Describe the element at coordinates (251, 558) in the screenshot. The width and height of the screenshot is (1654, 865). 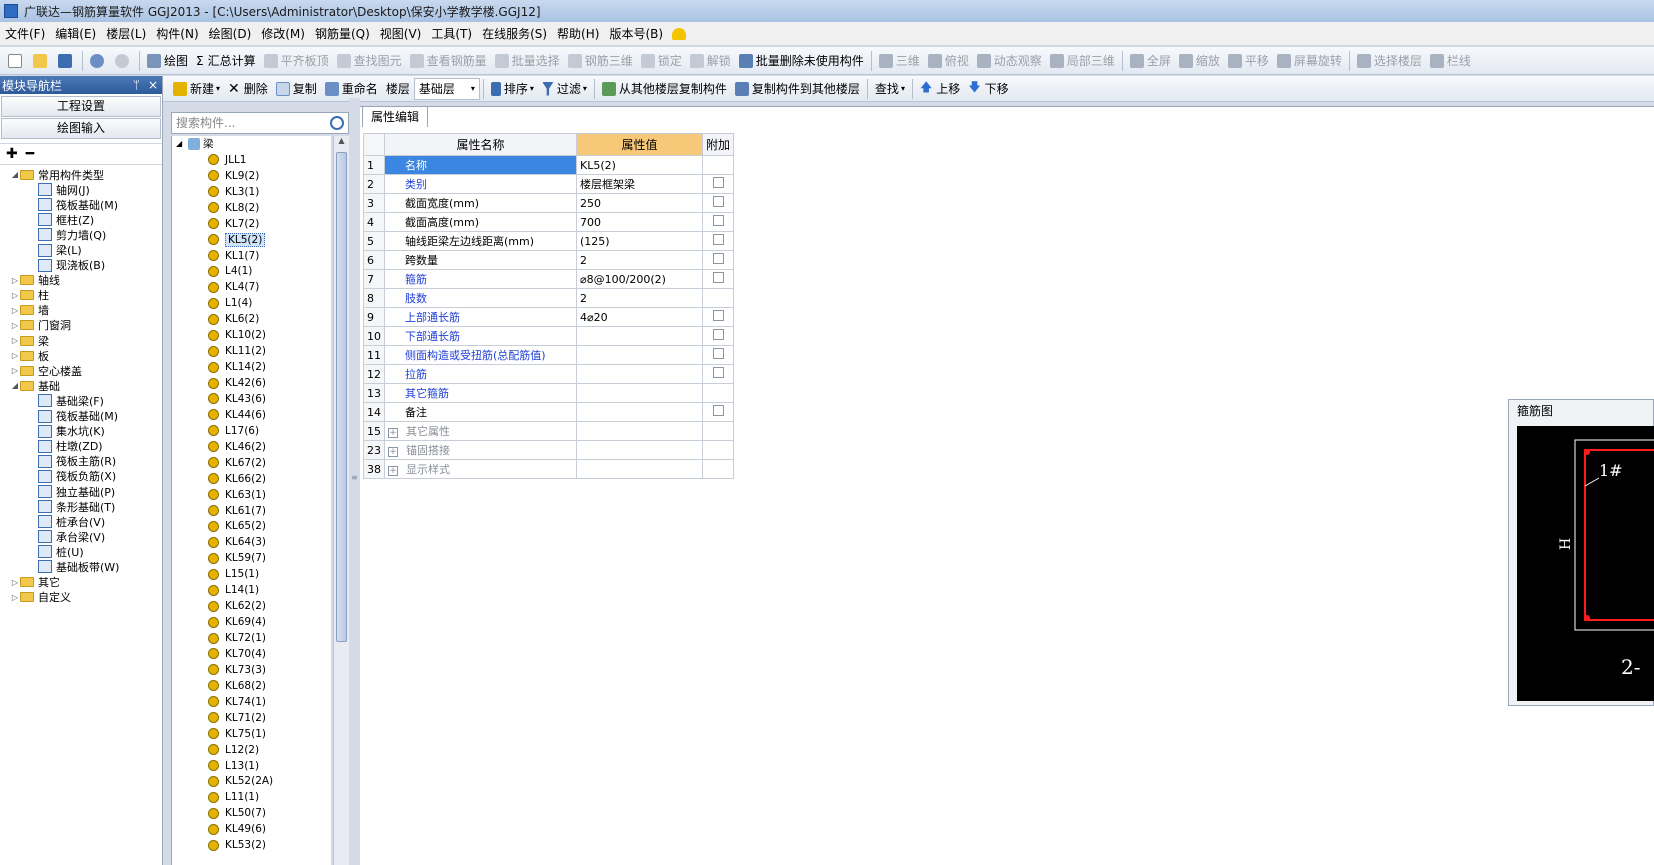
I see `component-list-item: KL59(7)` at that location.